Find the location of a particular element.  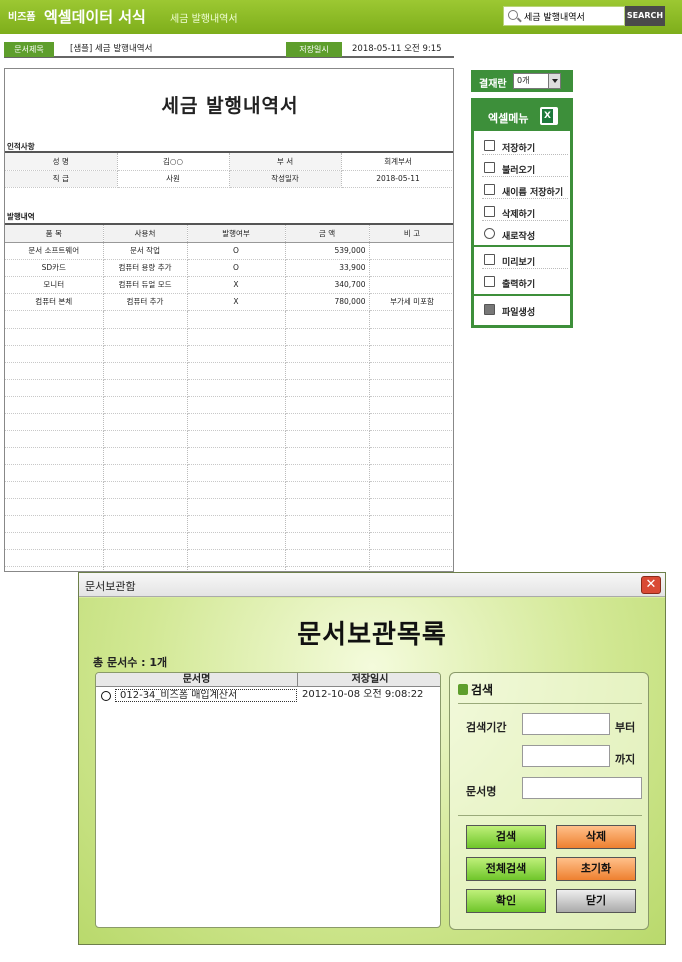

radio-button is located at coordinates (106, 696).